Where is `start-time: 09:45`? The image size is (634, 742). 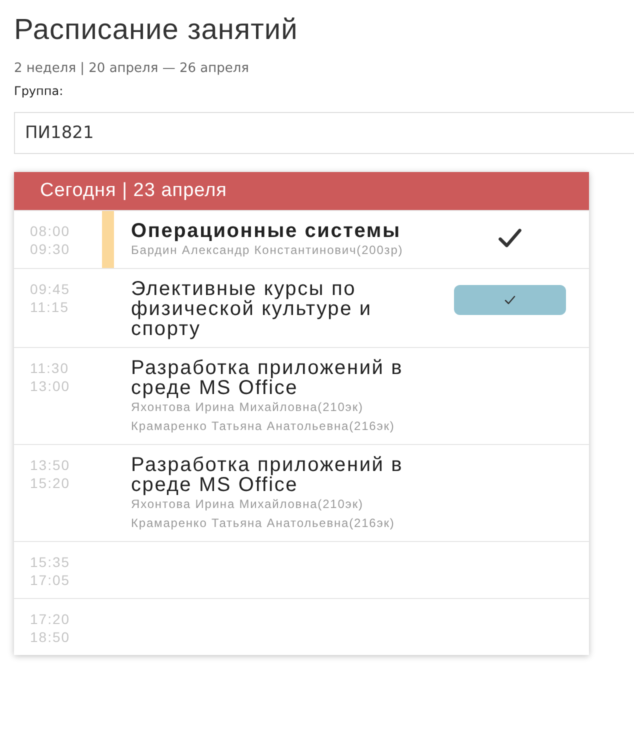 start-time: 09:45 is located at coordinates (51, 289).